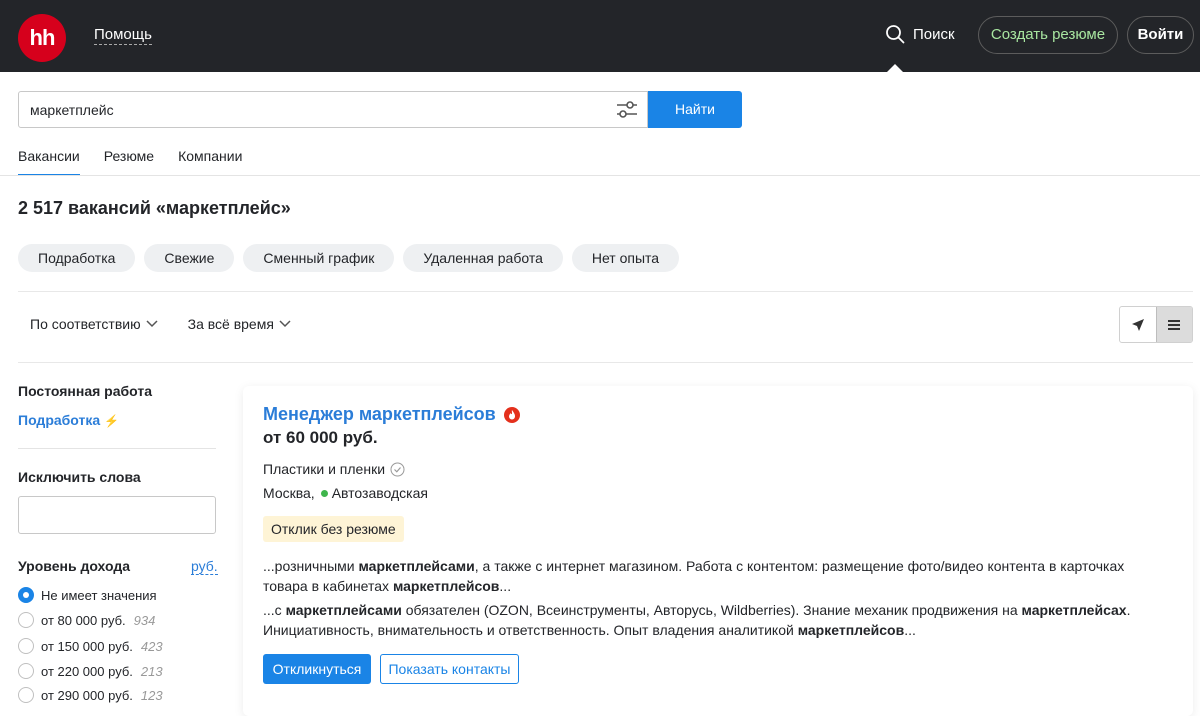 Image resolution: width=1200 pixels, height=716 pixels. What do you see at coordinates (397, 469) in the screenshot?
I see `verified-check-icon` at bounding box center [397, 469].